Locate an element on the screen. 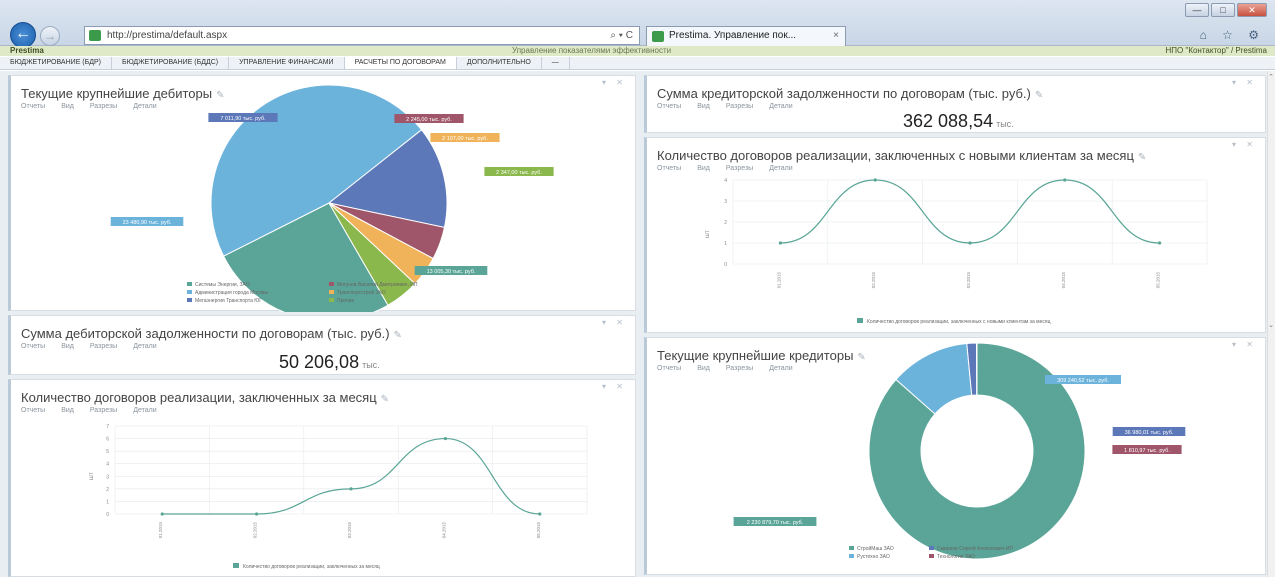 The height and width of the screenshot is (578, 1275). browser-tools-icon: ⌂ ☆ ⚙ is located at coordinates (1232, 35).